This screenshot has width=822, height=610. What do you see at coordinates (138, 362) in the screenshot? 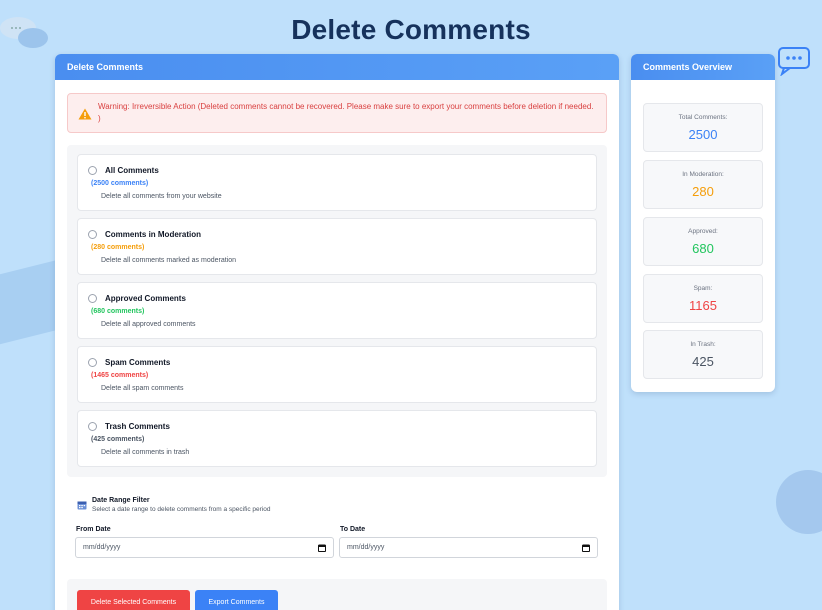
I see `option-title: Spam Comments` at bounding box center [138, 362].